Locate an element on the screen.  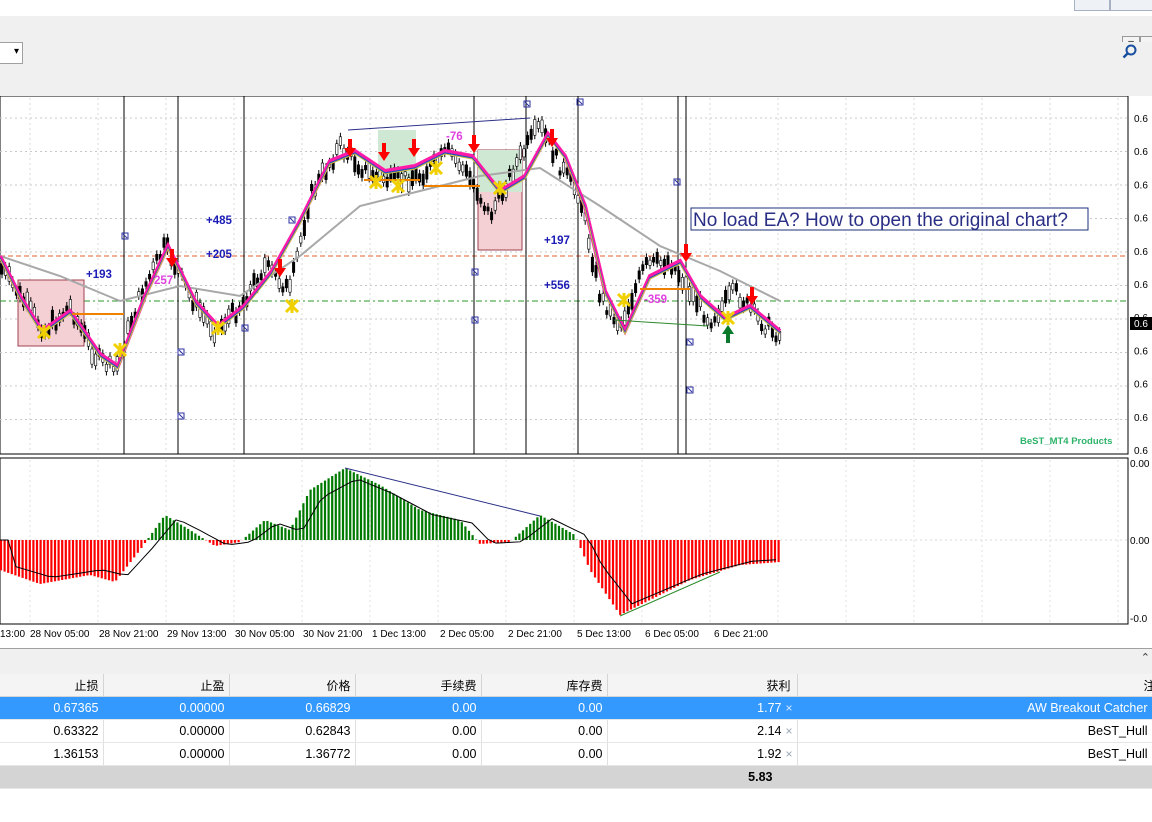
timeframe-dropdown: ▾ is located at coordinates (11, 53).